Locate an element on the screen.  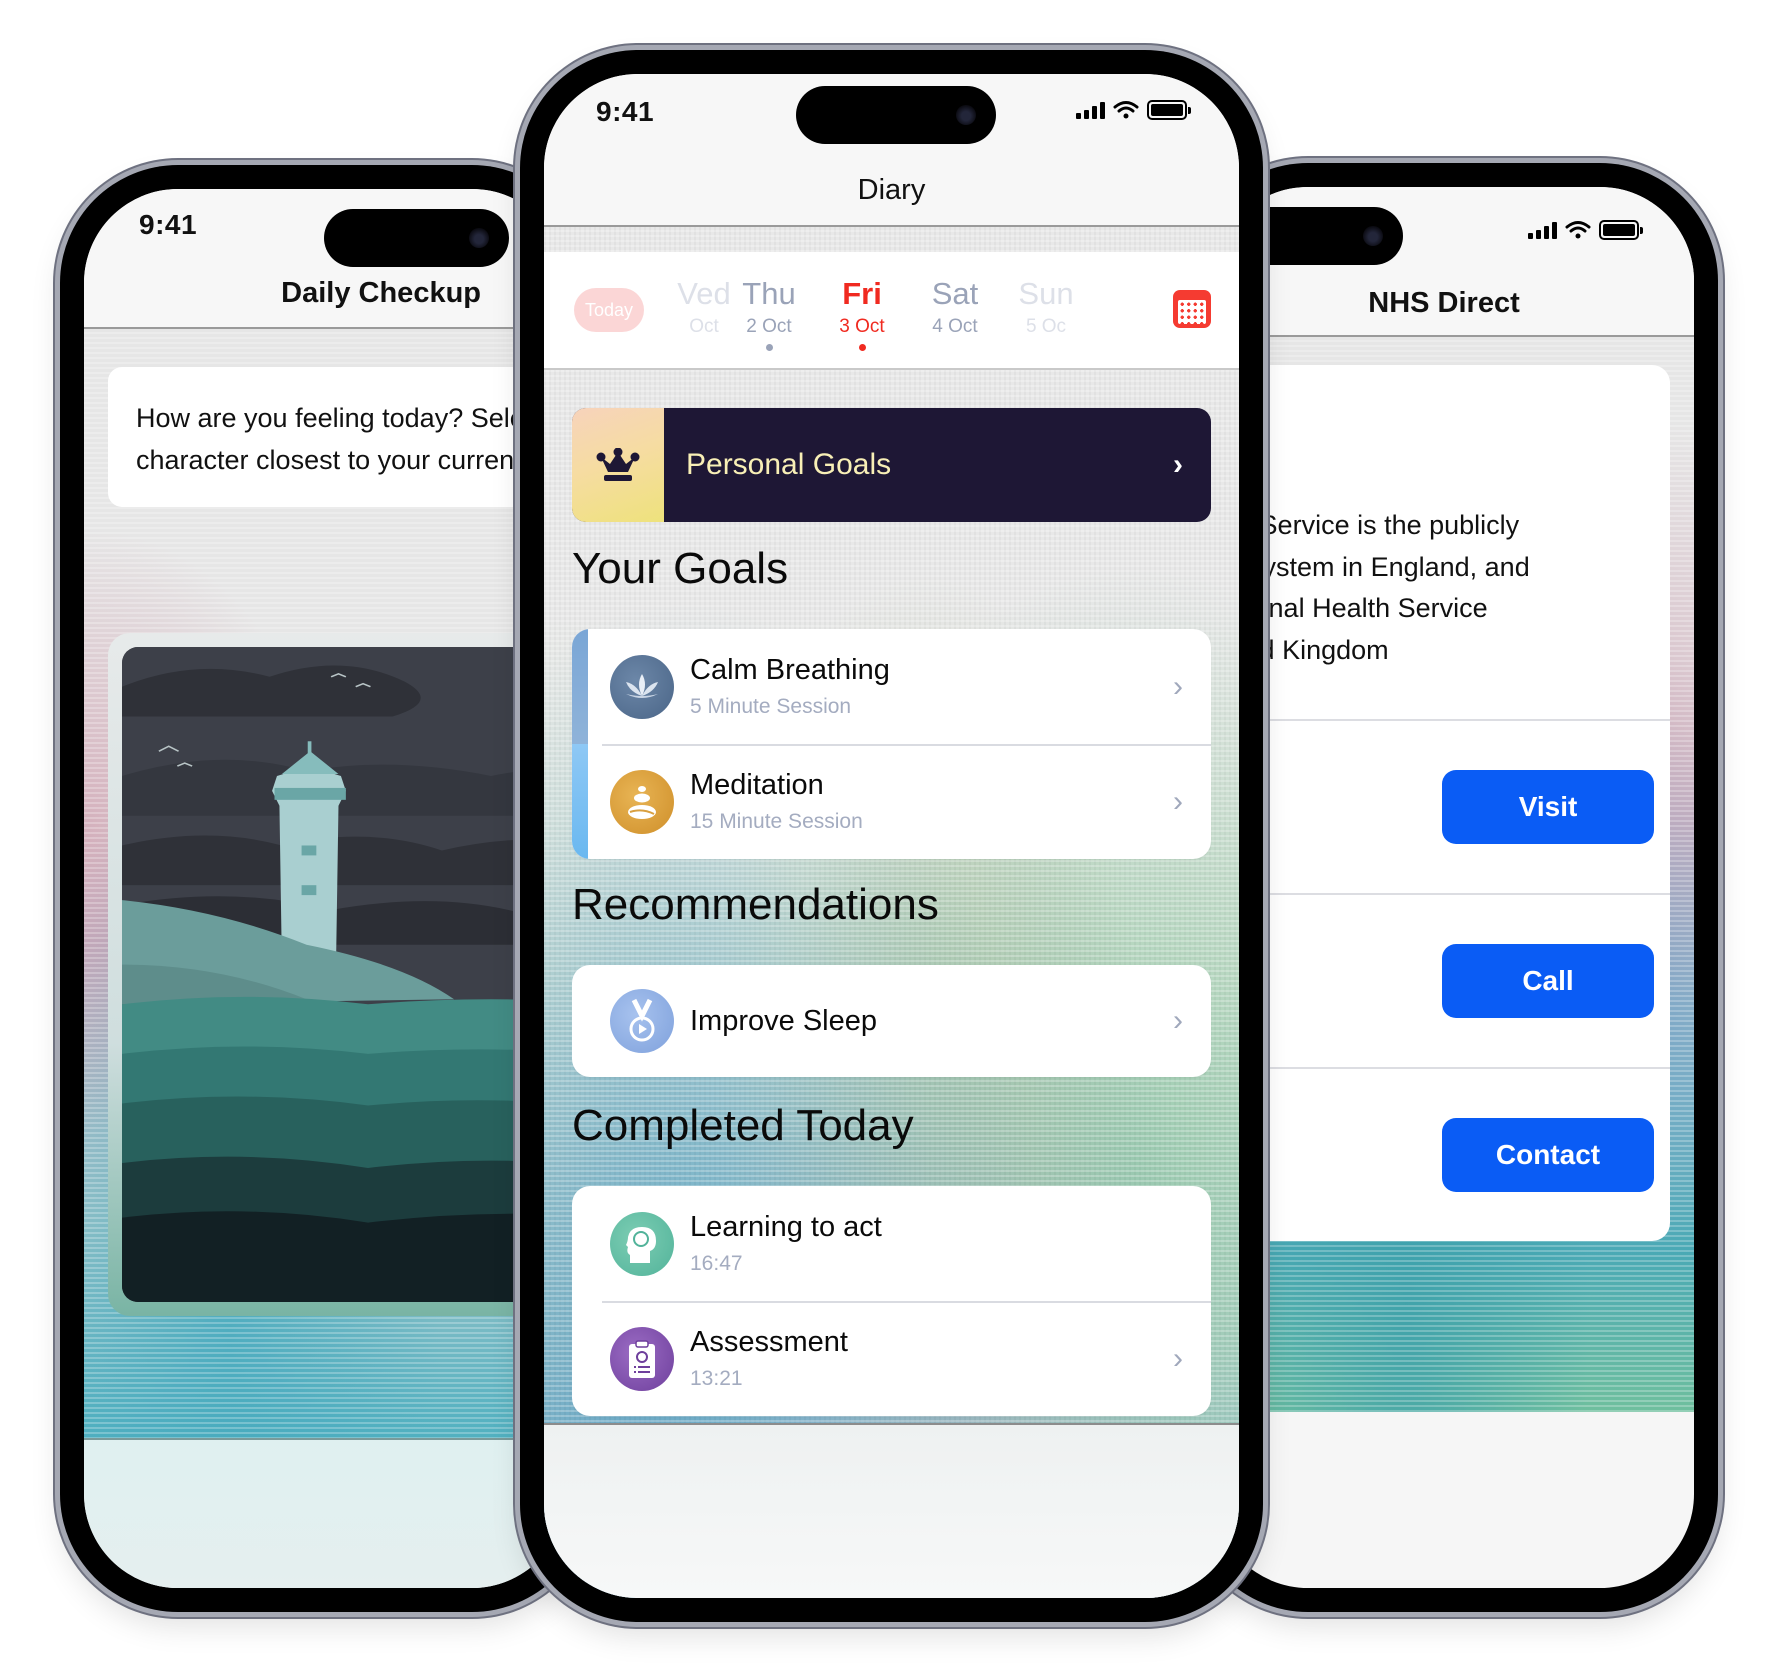
nhs-row-phone: 5 555 Call is located at coordinates (1442, 980).